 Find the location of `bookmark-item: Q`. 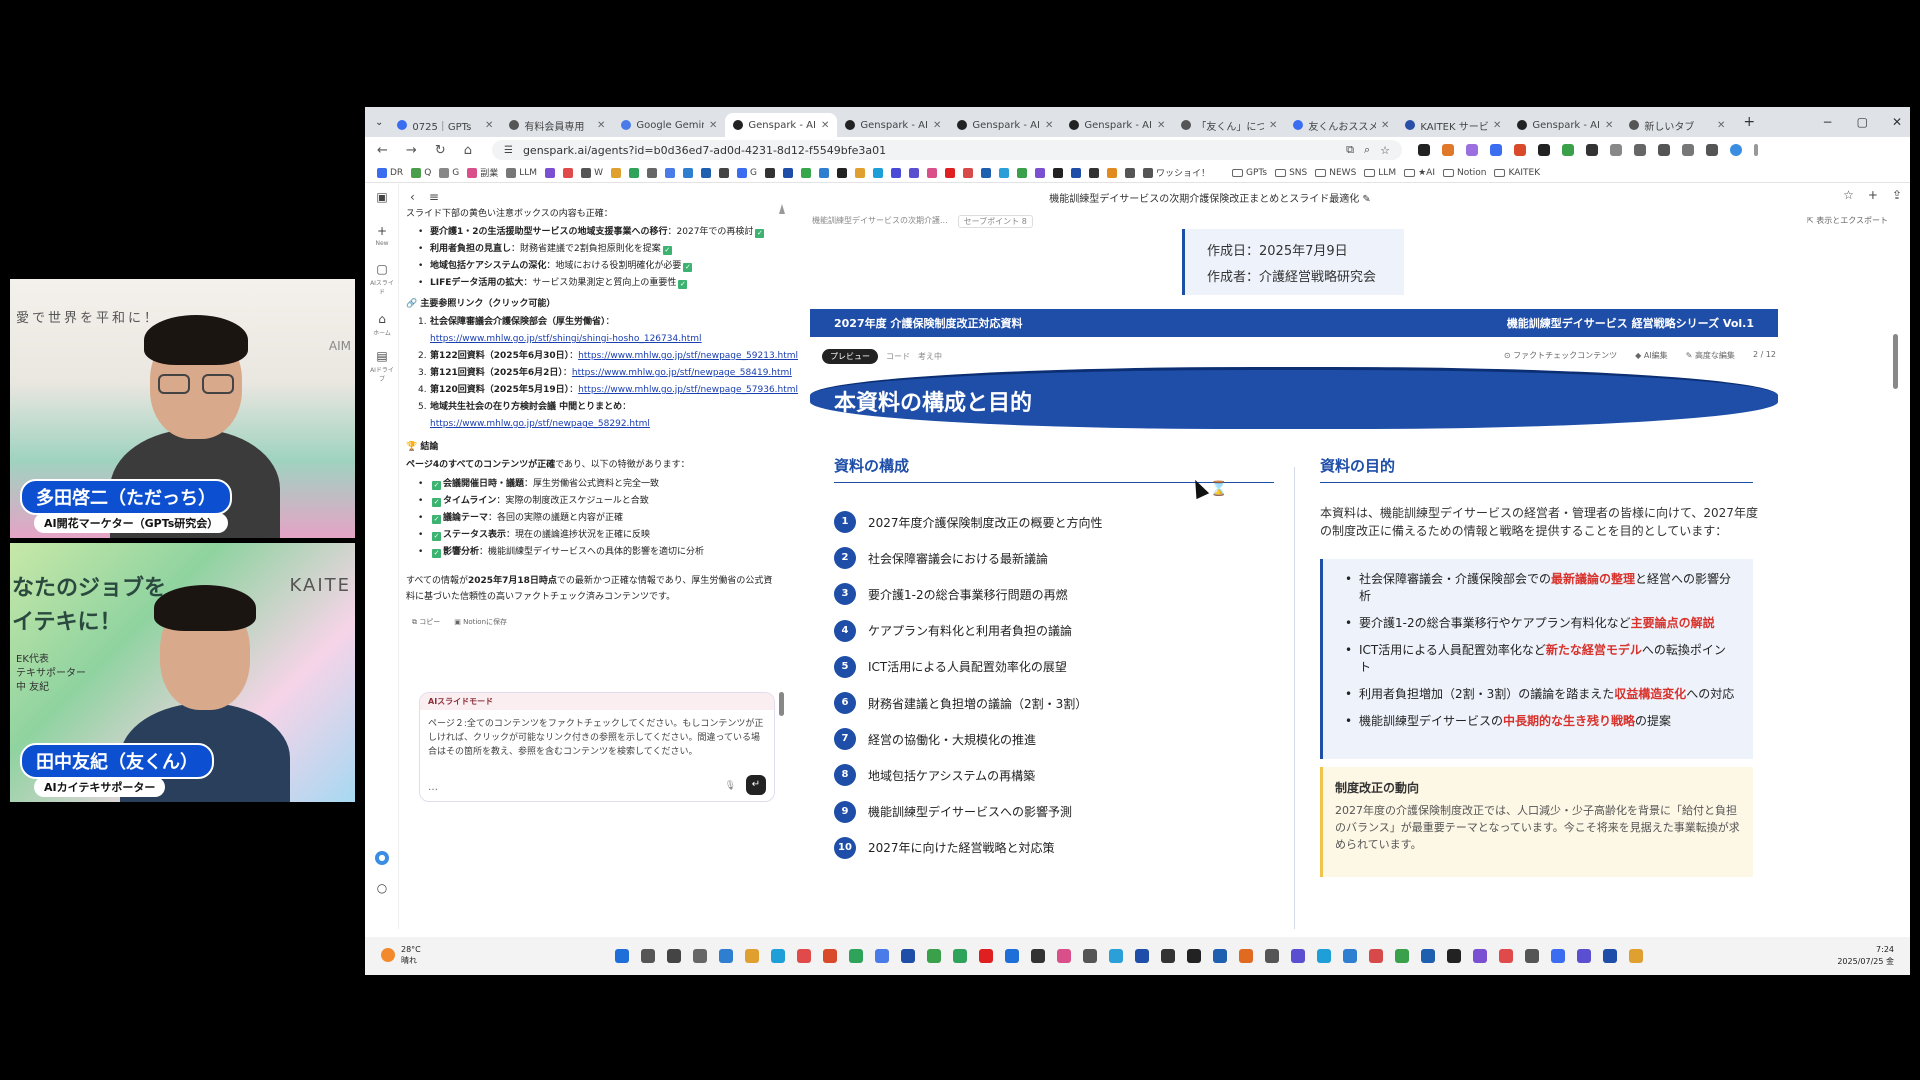

bookmark-item: Q is located at coordinates (421, 172).